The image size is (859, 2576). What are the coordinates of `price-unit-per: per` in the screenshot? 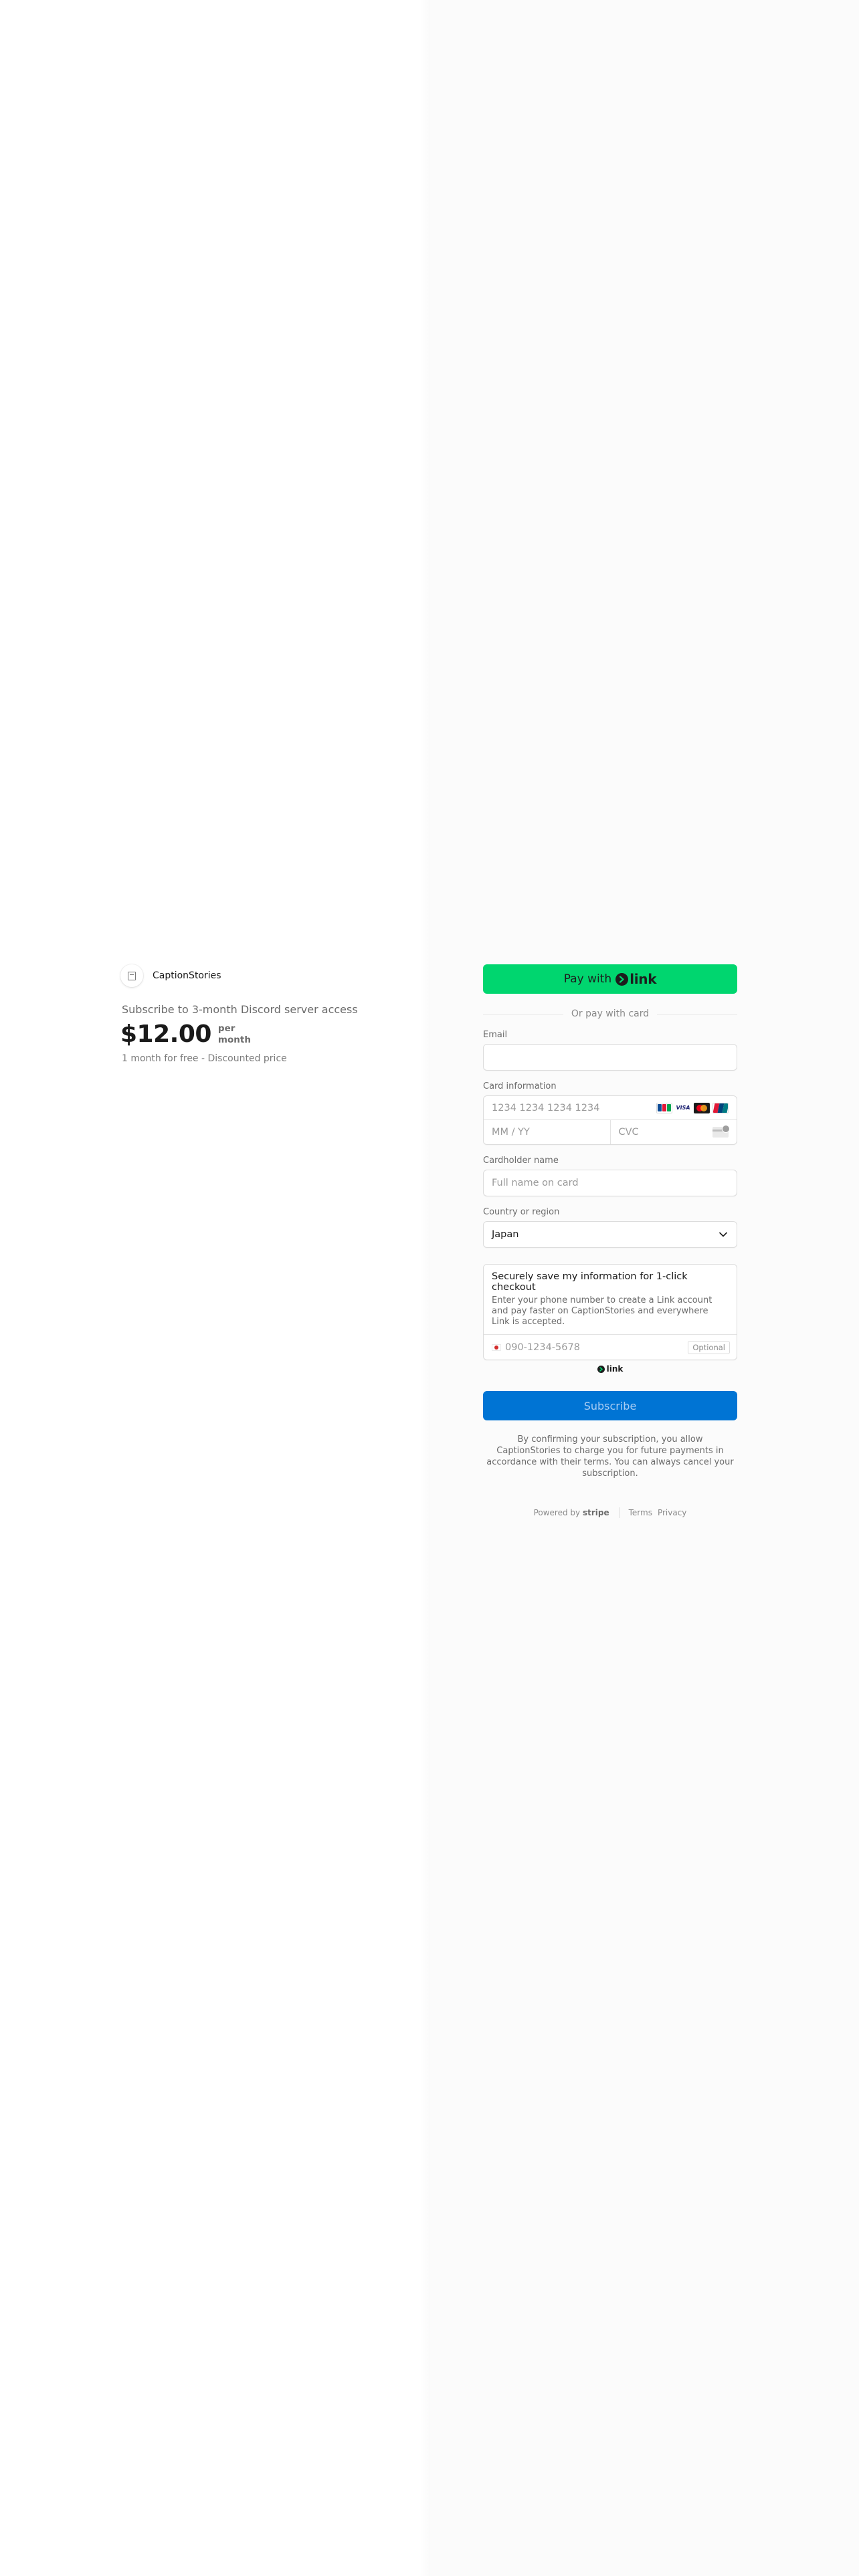 It's located at (226, 1028).